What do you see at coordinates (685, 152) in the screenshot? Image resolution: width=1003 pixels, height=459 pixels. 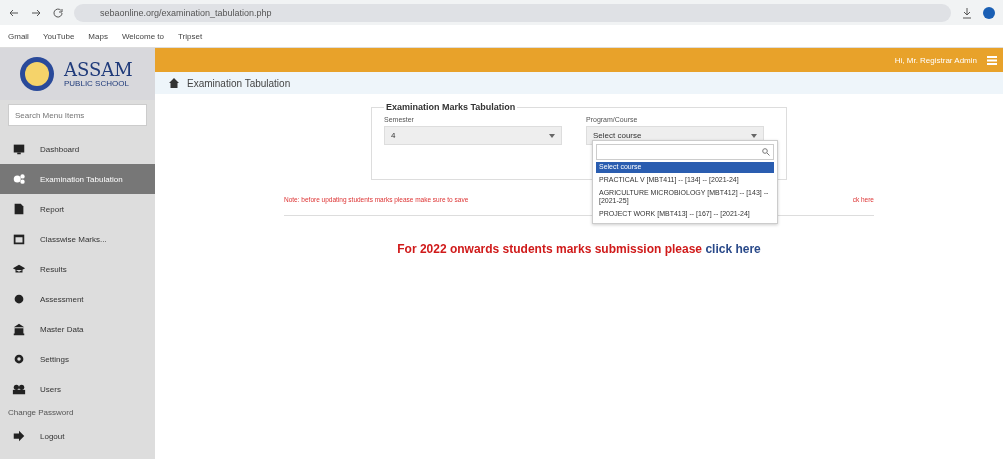 I see `dropdown-search-field` at bounding box center [685, 152].